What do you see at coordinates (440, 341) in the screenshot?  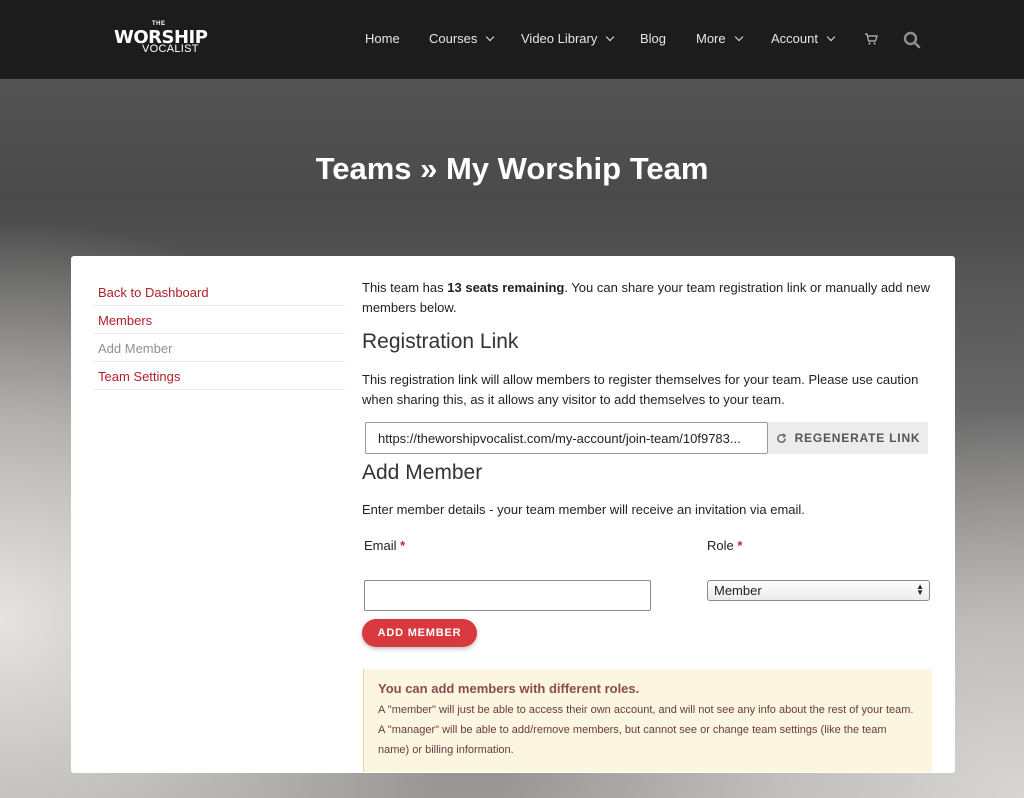 I see `registration-link-heading: Registration Link` at bounding box center [440, 341].